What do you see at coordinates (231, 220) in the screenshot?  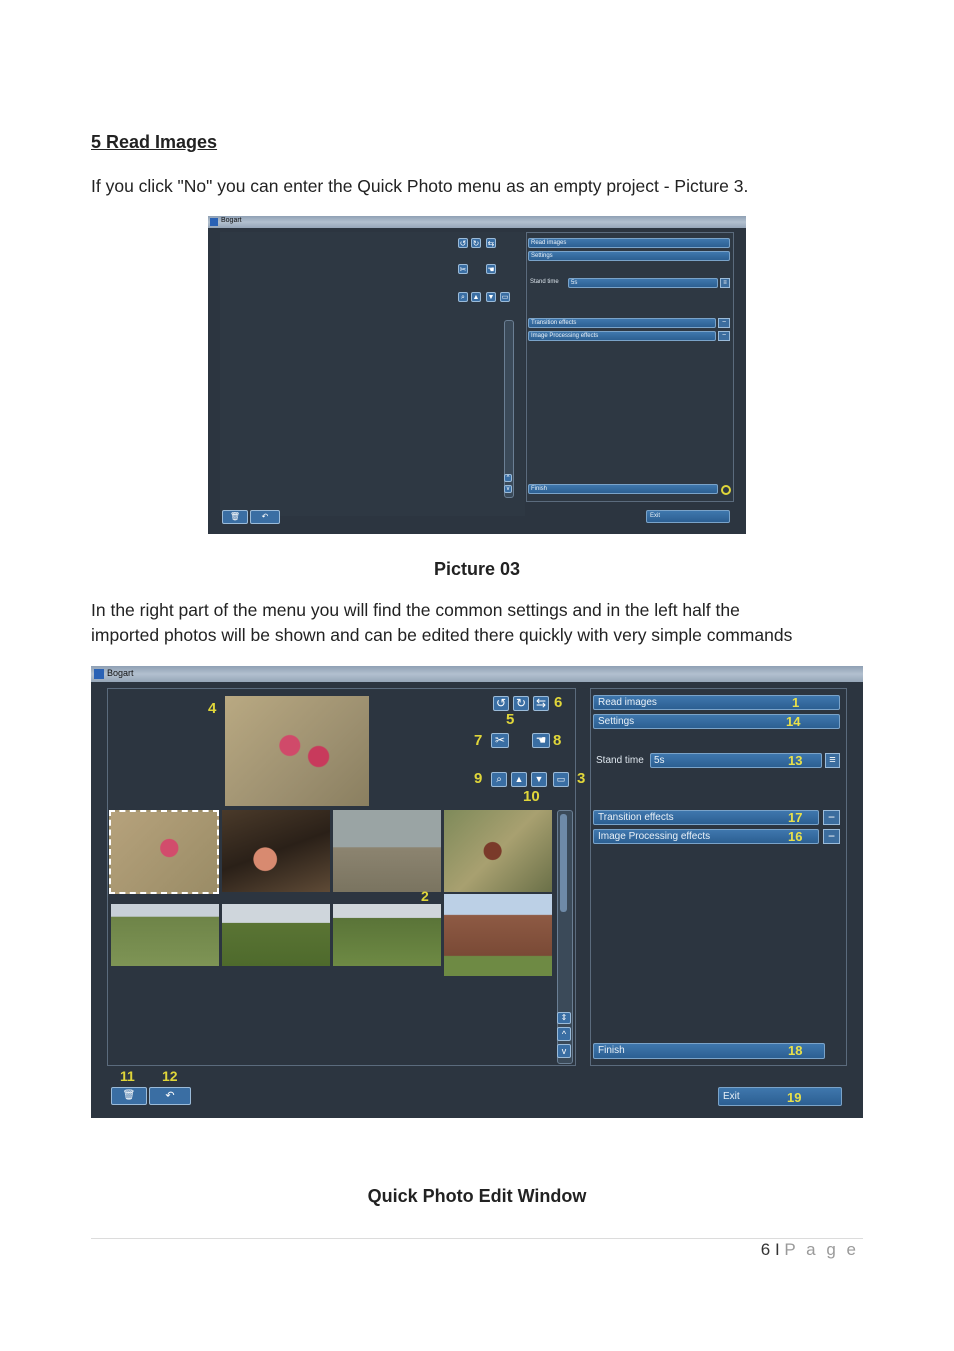 I see `window-title: Bogart` at bounding box center [231, 220].